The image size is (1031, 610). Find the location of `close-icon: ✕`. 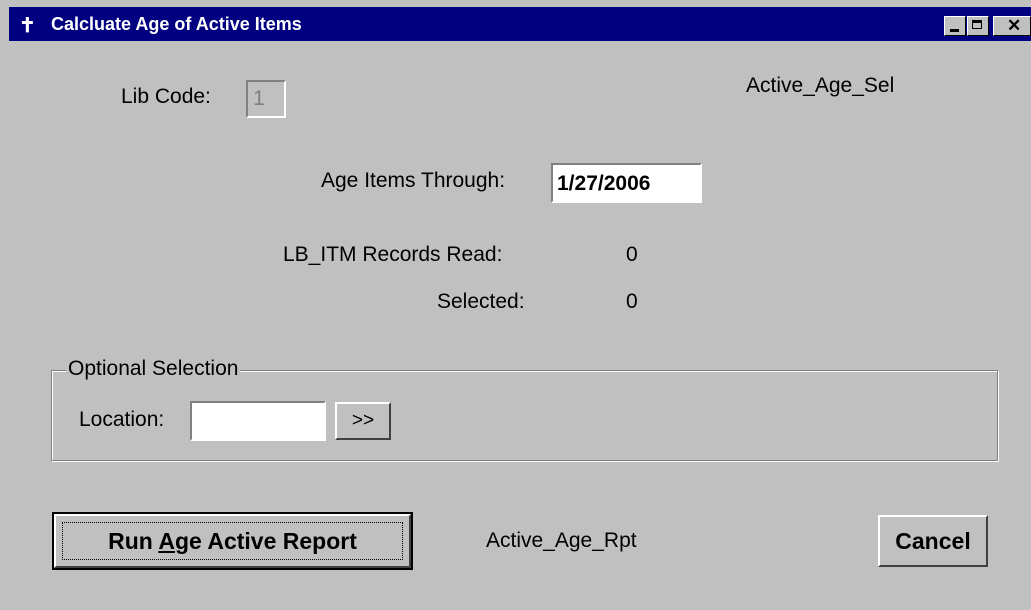

close-icon: ✕ is located at coordinates (1014, 25).